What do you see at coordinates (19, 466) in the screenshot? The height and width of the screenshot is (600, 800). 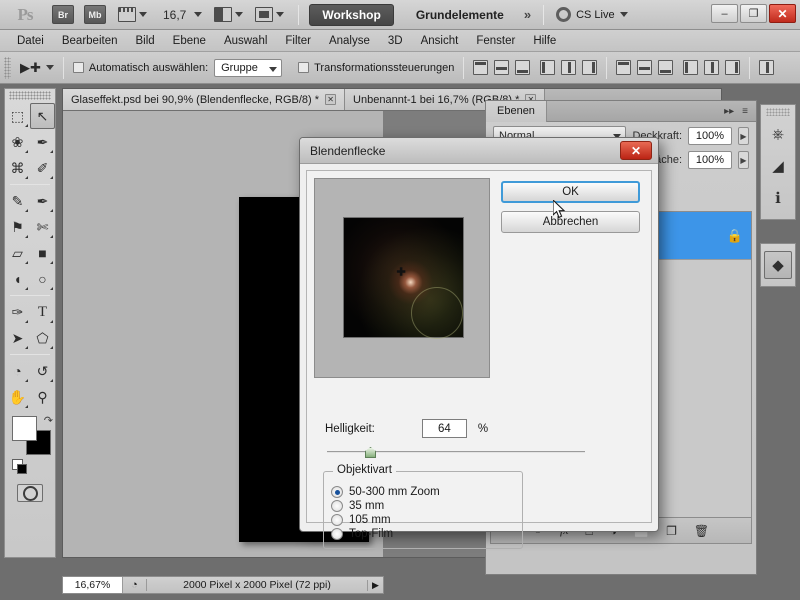 I see `default-colors-icon` at bounding box center [19, 466].